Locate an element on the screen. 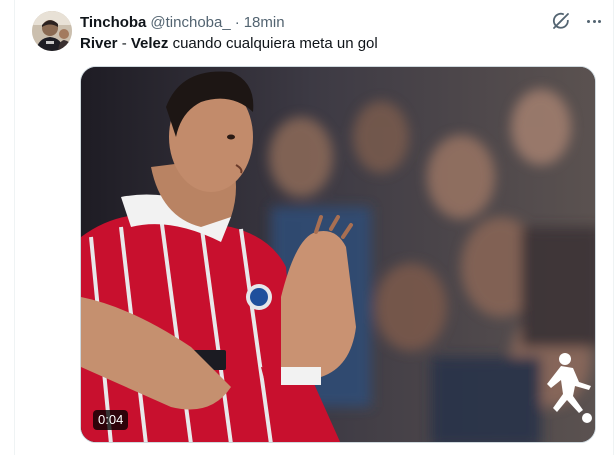 The width and height of the screenshot is (615, 455). user-handle: @tinchoba_ is located at coordinates (190, 22).